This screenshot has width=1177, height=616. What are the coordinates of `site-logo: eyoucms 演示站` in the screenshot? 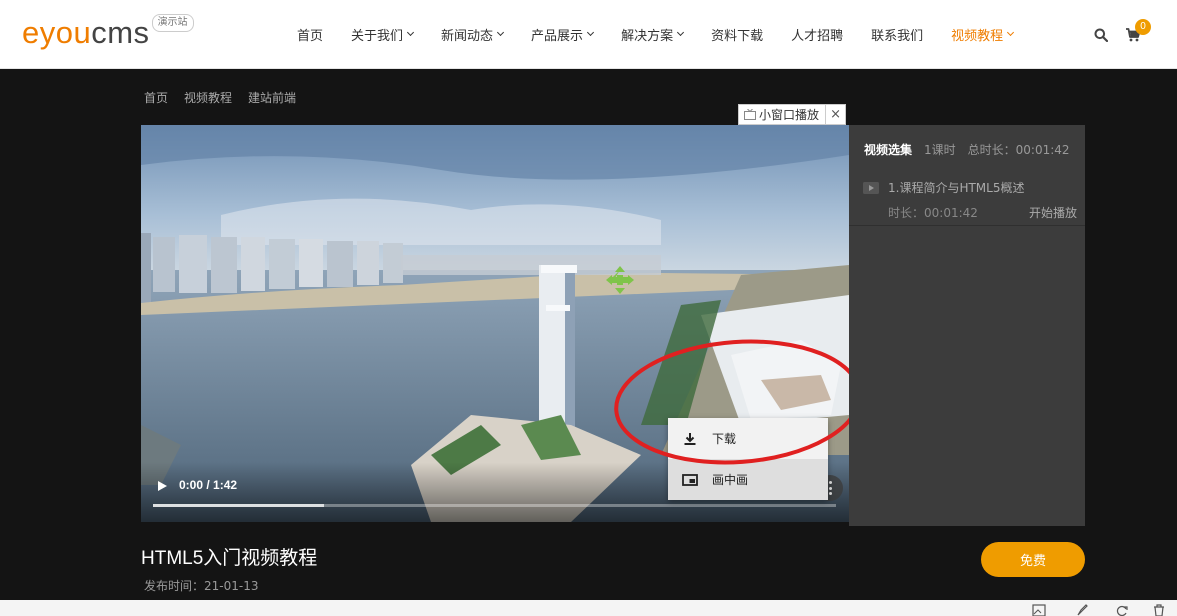 It's located at (108, 34).